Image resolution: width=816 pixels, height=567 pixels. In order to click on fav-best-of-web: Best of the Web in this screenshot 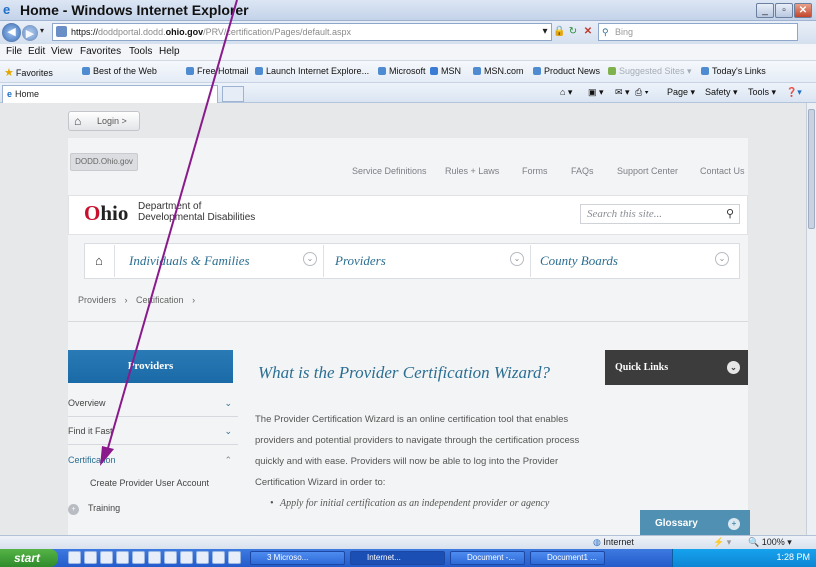, I will do `click(119, 71)`.